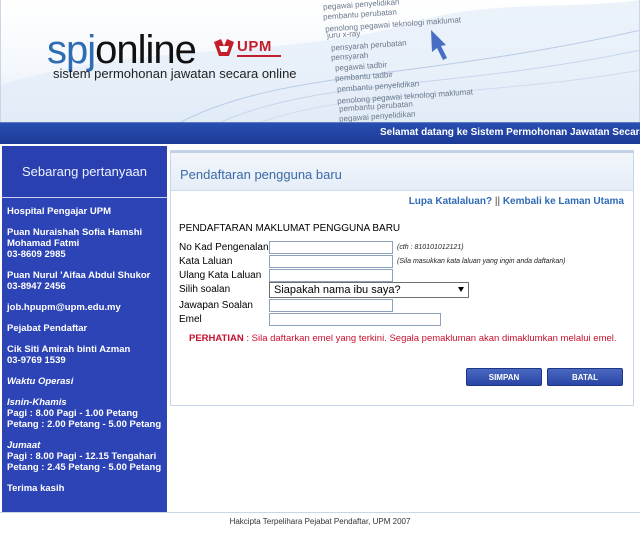  I want to click on contact-2-name: Puan Nurul 'Aifaa Abdul Shukor, so click(79, 275).